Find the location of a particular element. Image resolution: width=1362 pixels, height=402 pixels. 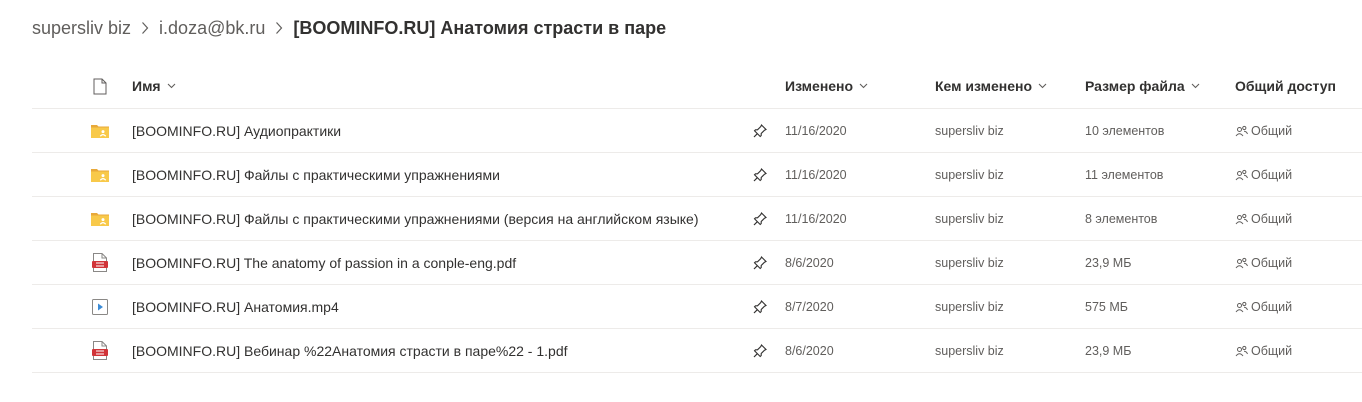

column-header-sharing: Общий доступ is located at coordinates (1285, 86).